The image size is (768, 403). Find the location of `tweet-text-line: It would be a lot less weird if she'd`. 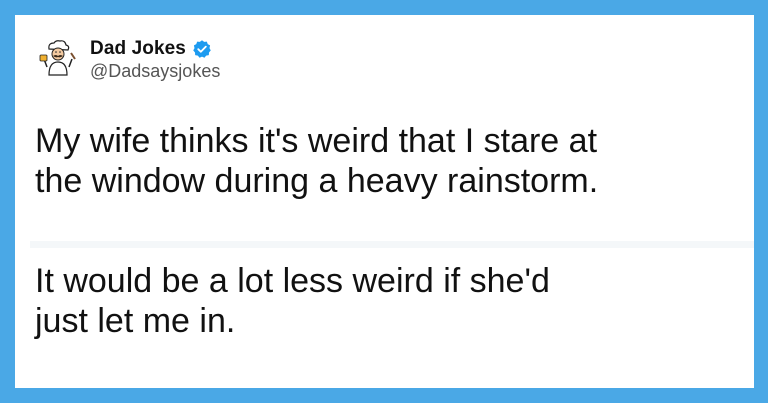

tweet-text-line: It would be a lot less weird if she'd is located at coordinates (292, 281).